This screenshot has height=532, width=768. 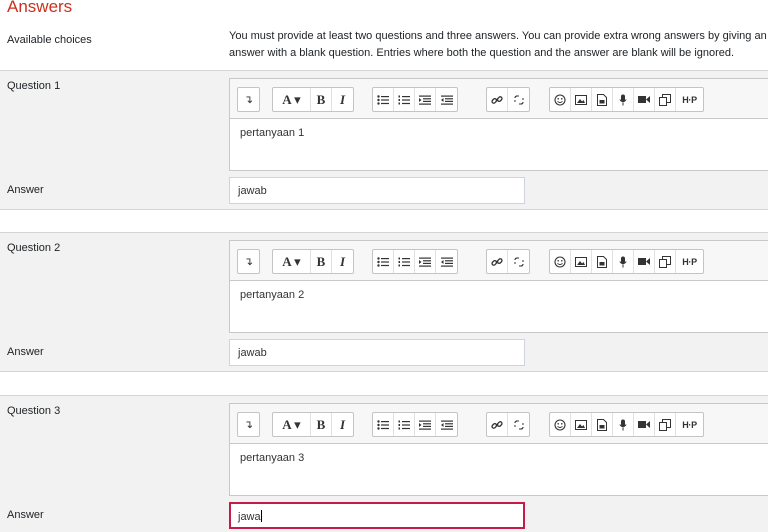 I want to click on editor-toolbar: ↴ A ▾ B I H·P, so click(x=499, y=424).